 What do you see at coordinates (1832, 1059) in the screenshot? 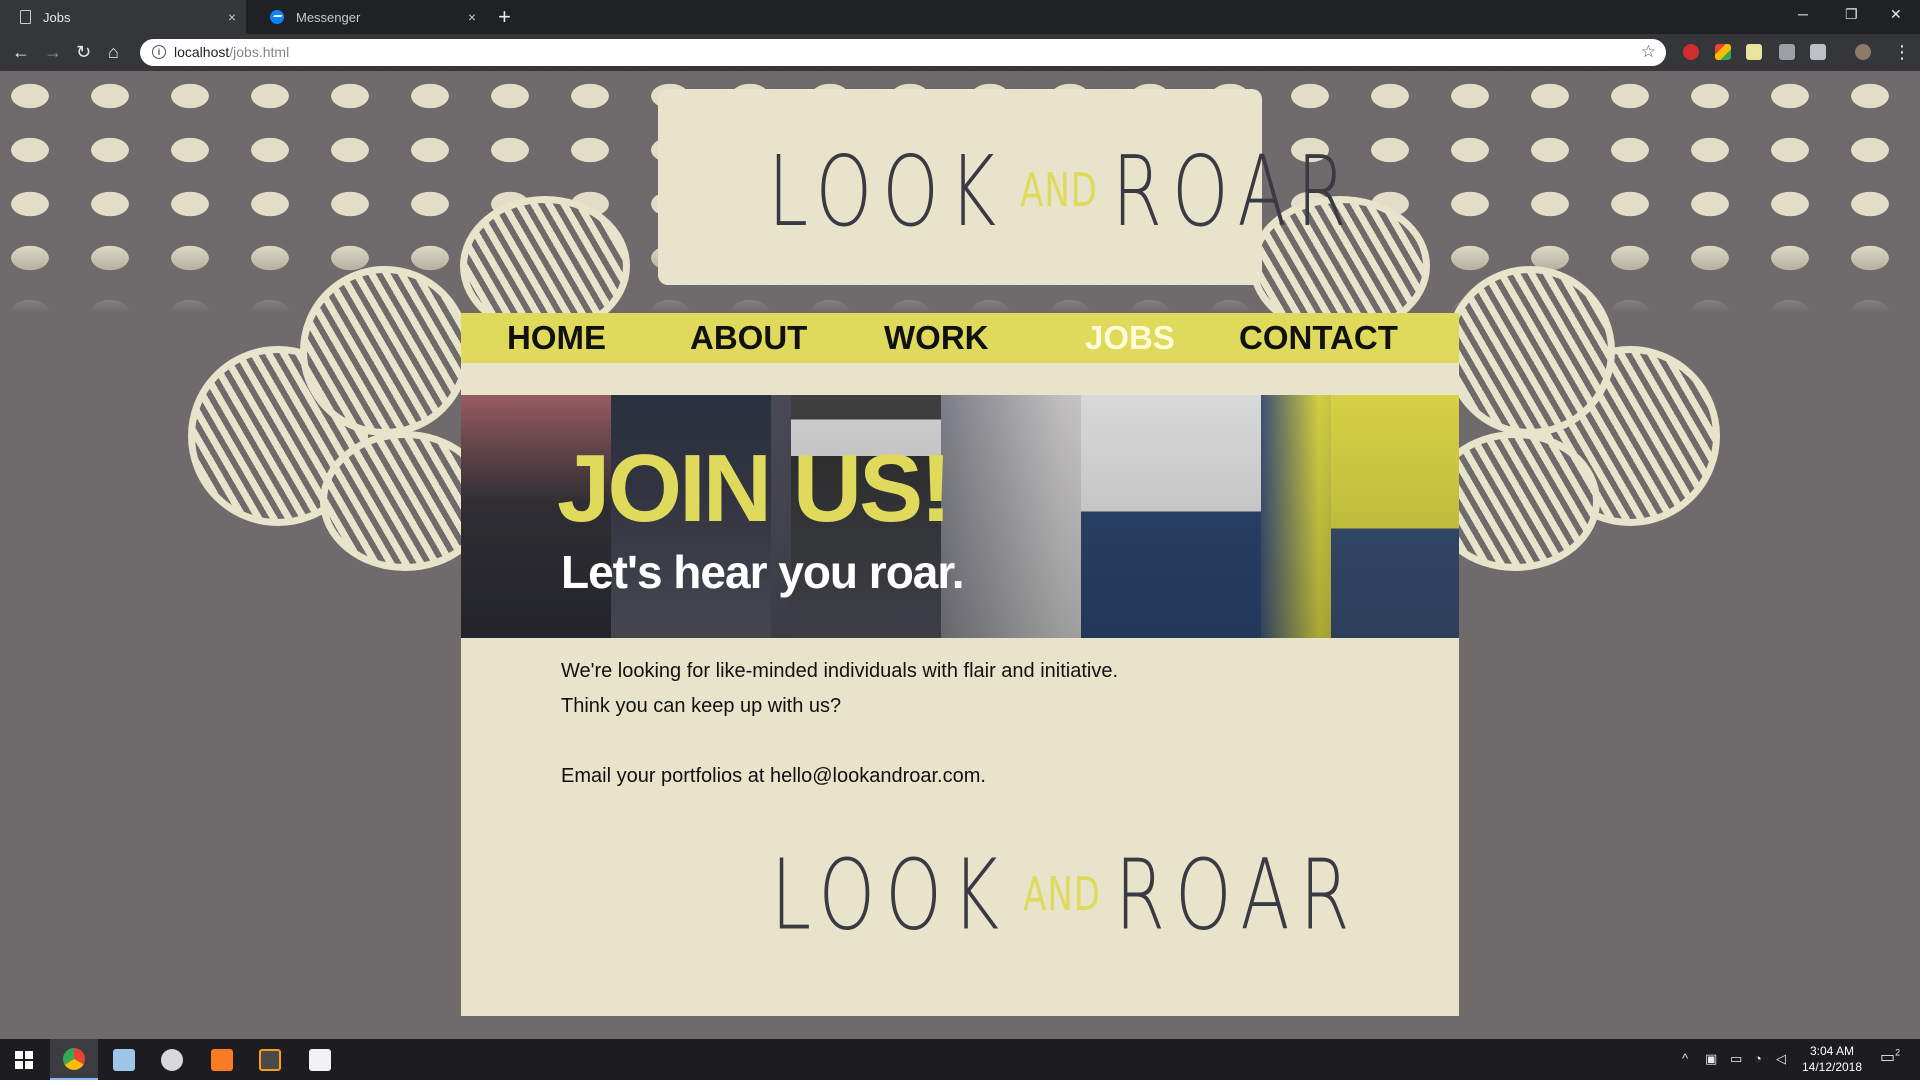
I see `taskbar-clock: 3:04 AM 14/12/2018` at bounding box center [1832, 1059].